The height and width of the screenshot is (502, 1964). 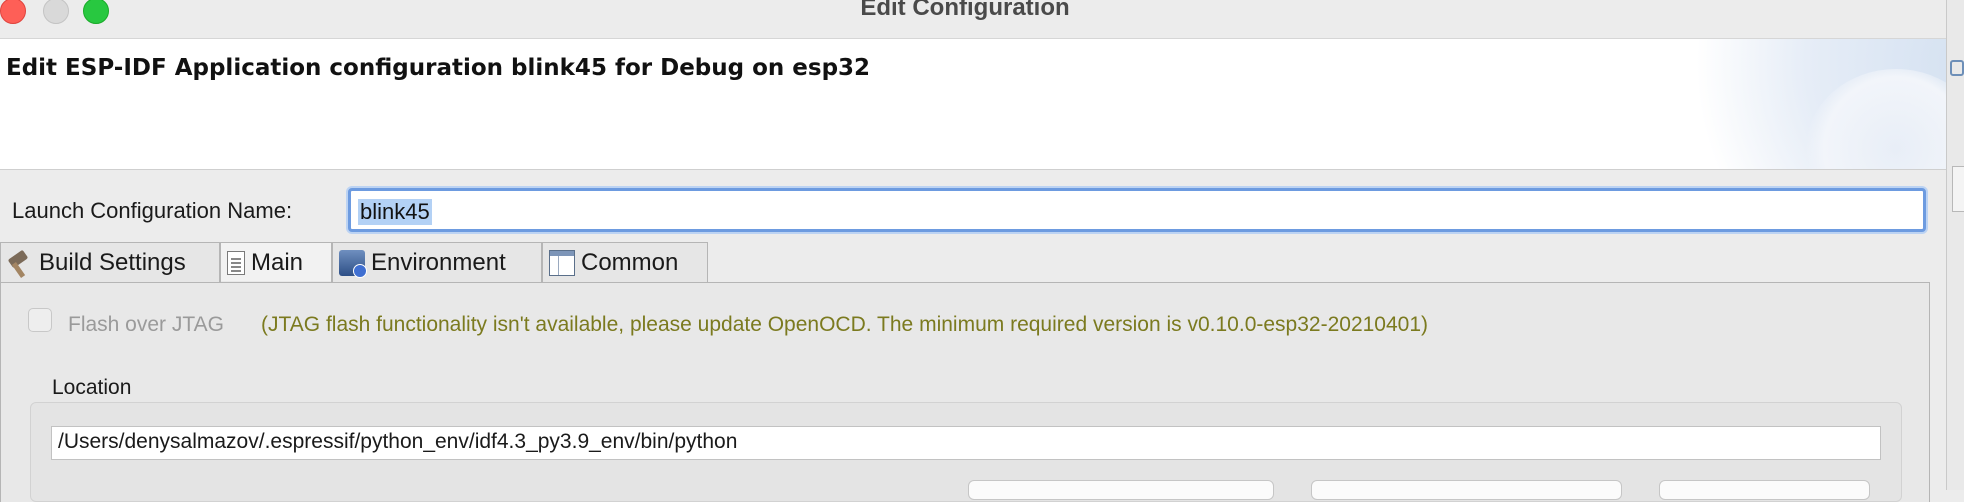 What do you see at coordinates (630, 262) in the screenshot?
I see `tab-common-label: Common` at bounding box center [630, 262].